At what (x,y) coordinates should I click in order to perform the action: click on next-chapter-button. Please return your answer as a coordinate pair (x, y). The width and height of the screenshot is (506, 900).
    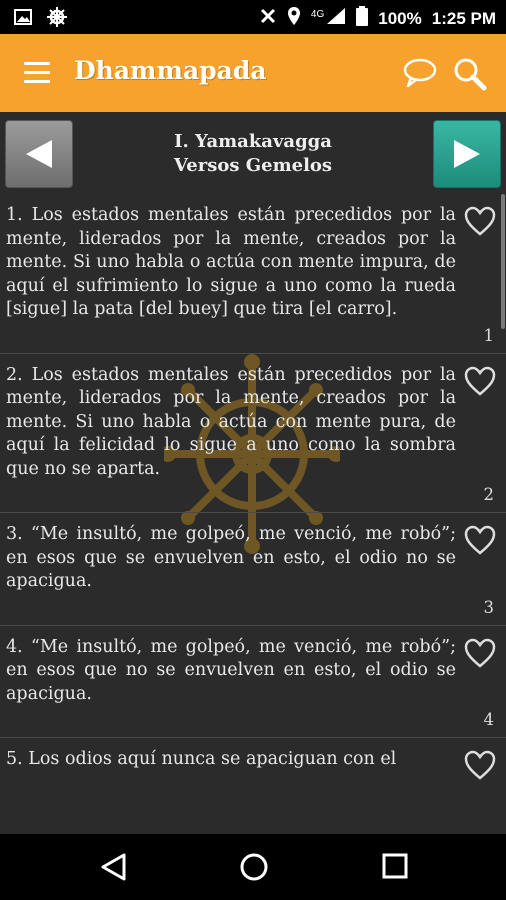
    Looking at the image, I should click on (467, 154).